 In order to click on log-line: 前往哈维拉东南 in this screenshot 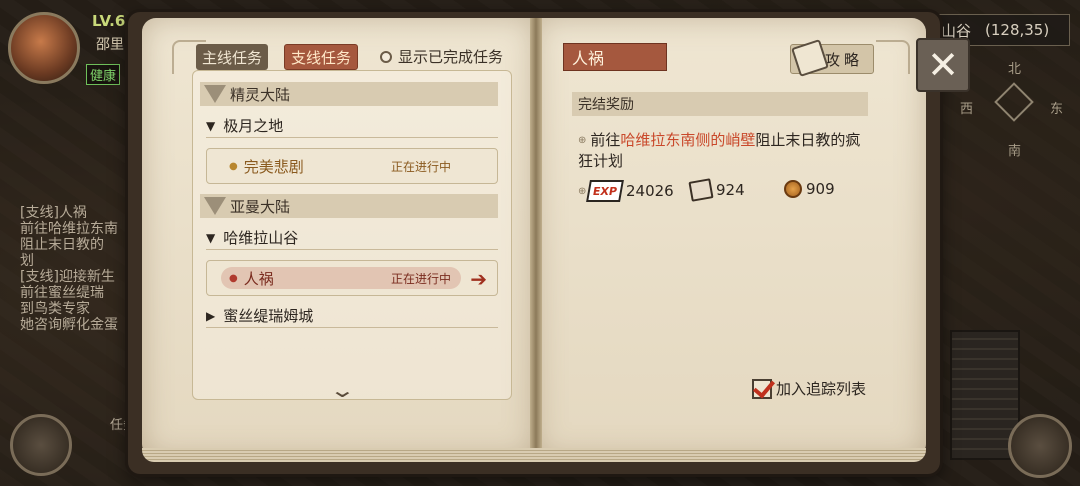, I will do `click(69, 229)`.